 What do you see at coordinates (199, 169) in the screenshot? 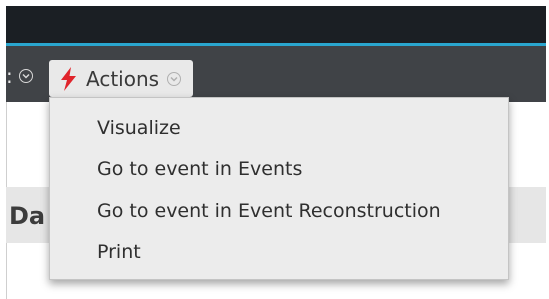
I see `menu-item-go-to-events: Go to event in Events` at bounding box center [199, 169].